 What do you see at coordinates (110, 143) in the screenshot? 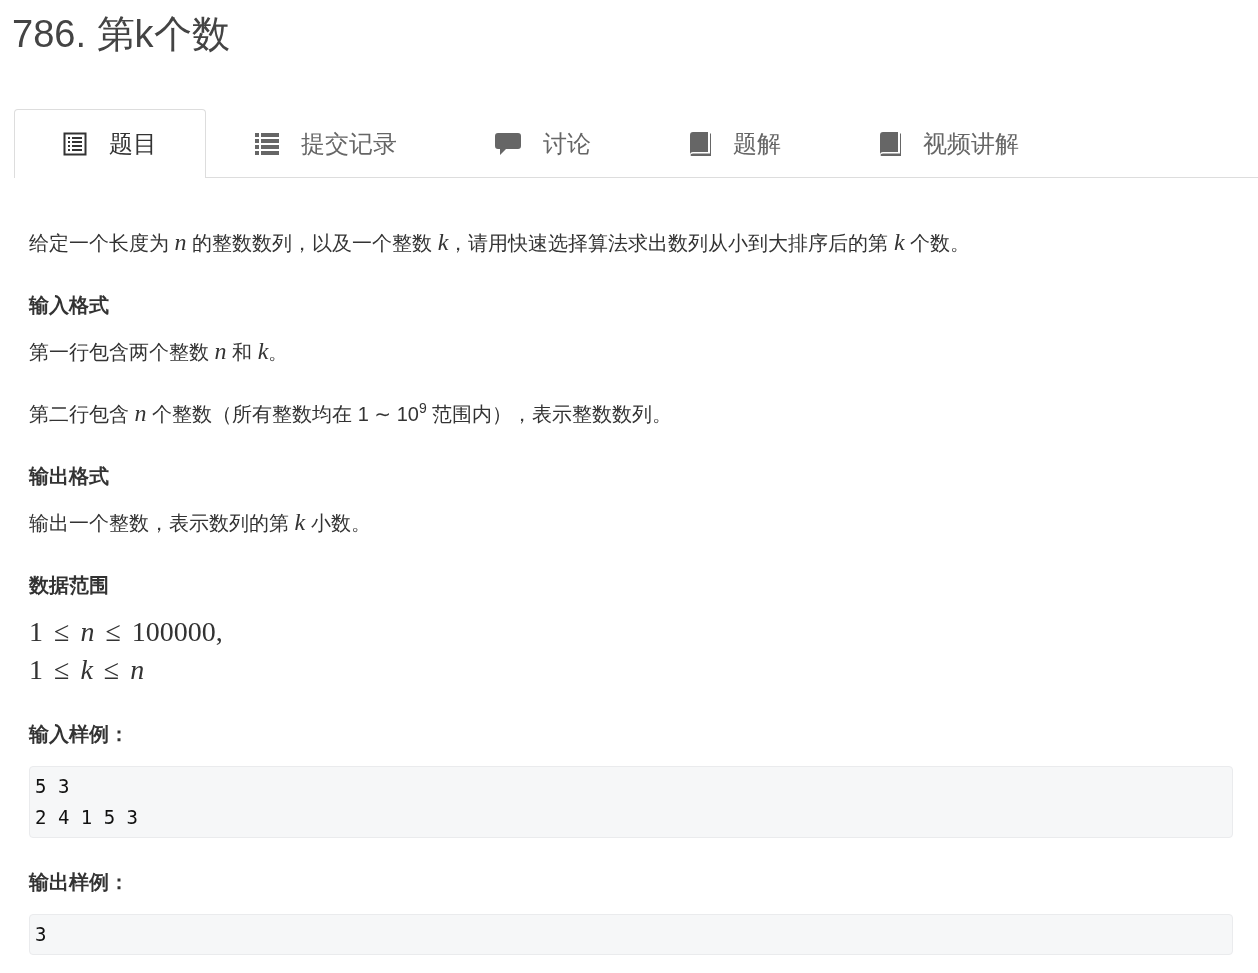
I see `tab: 题目` at bounding box center [110, 143].